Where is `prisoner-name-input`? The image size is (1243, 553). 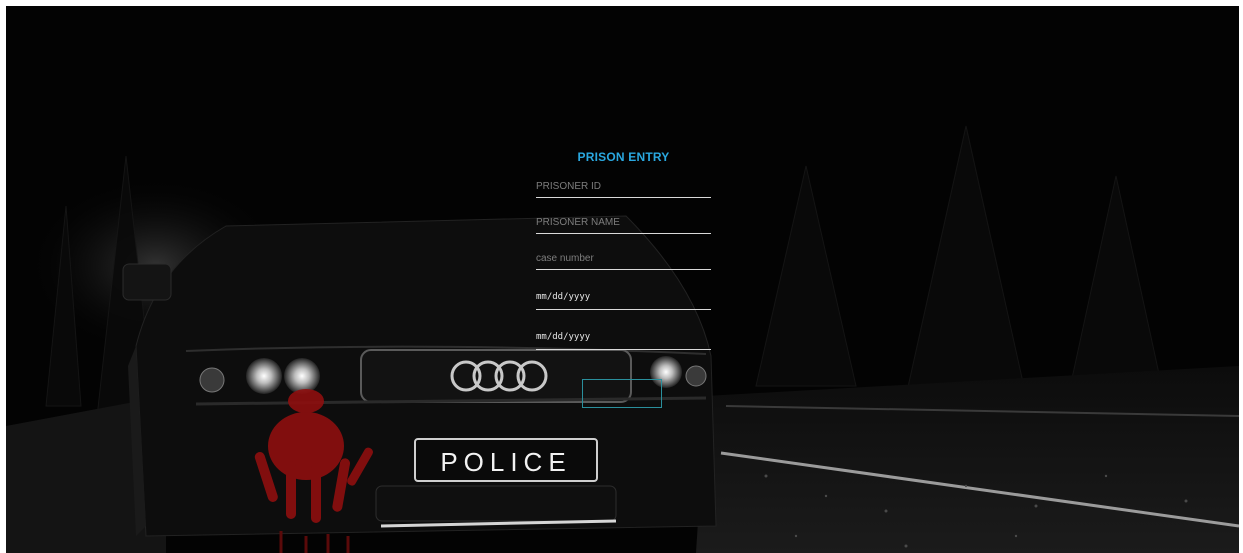
prisoner-name-input is located at coordinates (623, 223).